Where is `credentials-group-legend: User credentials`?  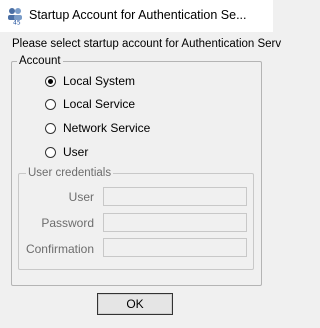 credentials-group-legend: User credentials is located at coordinates (70, 173).